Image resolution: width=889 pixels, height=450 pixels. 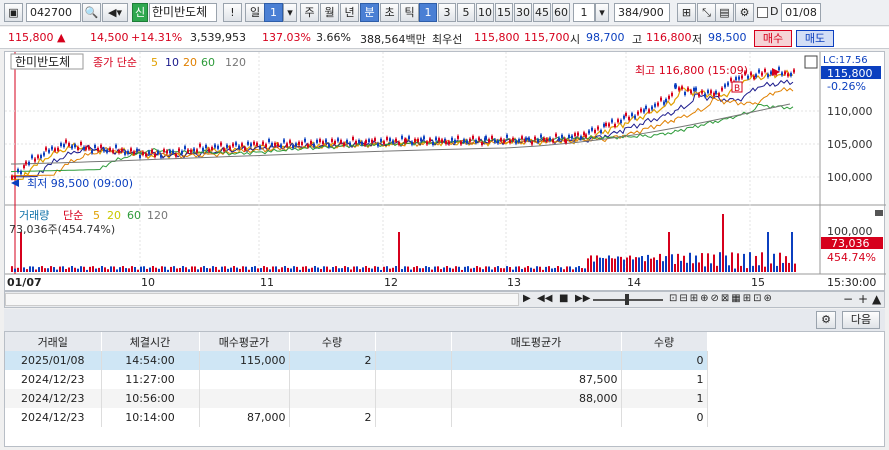 I want to click on period-month-button: 월, so click(x=329, y=12).